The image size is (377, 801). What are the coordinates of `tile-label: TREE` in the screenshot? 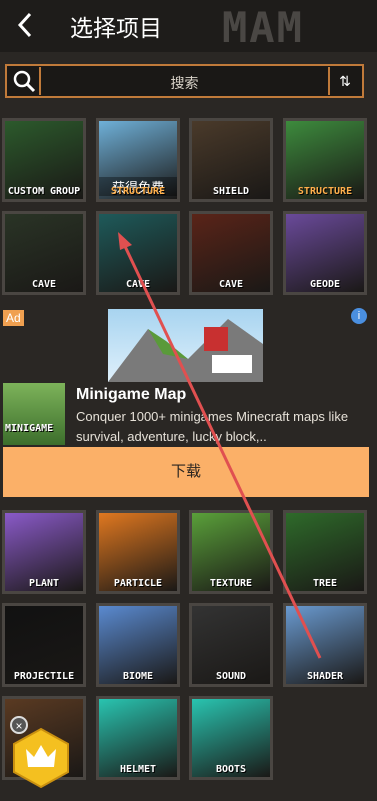 It's located at (325, 583).